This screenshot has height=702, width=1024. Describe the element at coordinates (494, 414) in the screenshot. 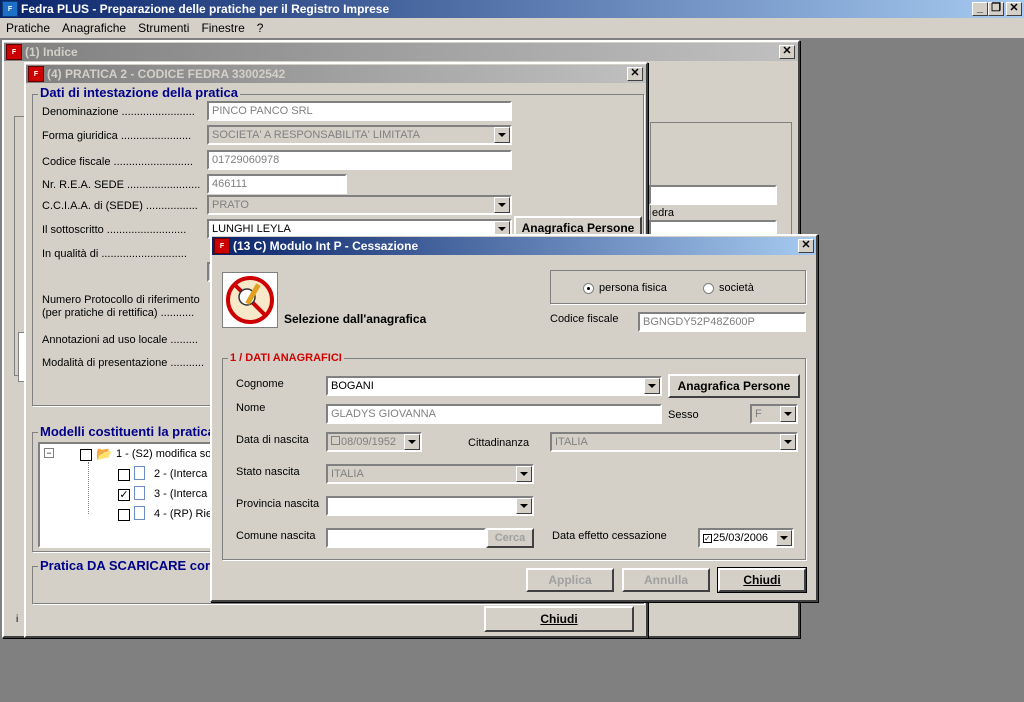

I see `nome-field: GLADYS GIOVANNA` at that location.